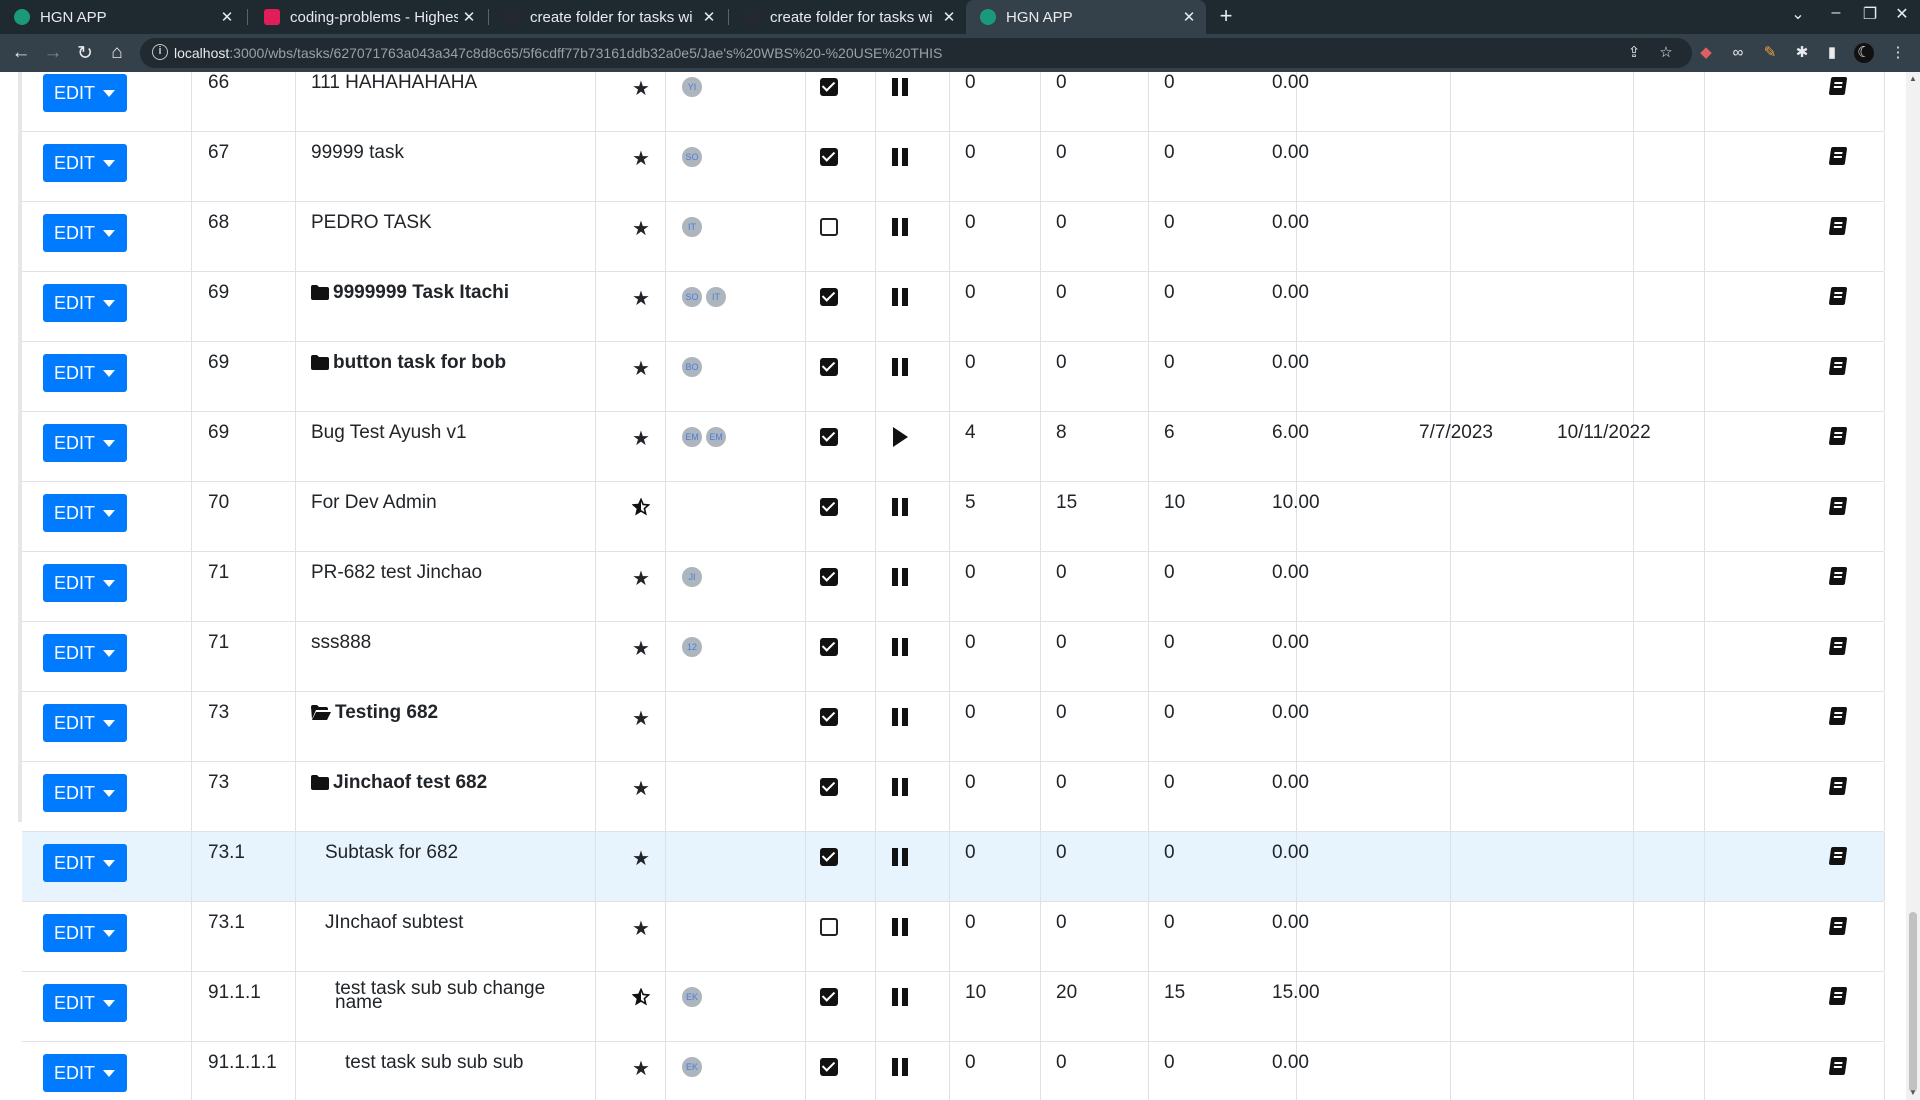 This screenshot has height=1100, width=1920. I want to click on task-name: 111 HAHAHAHAHA, so click(394, 83).